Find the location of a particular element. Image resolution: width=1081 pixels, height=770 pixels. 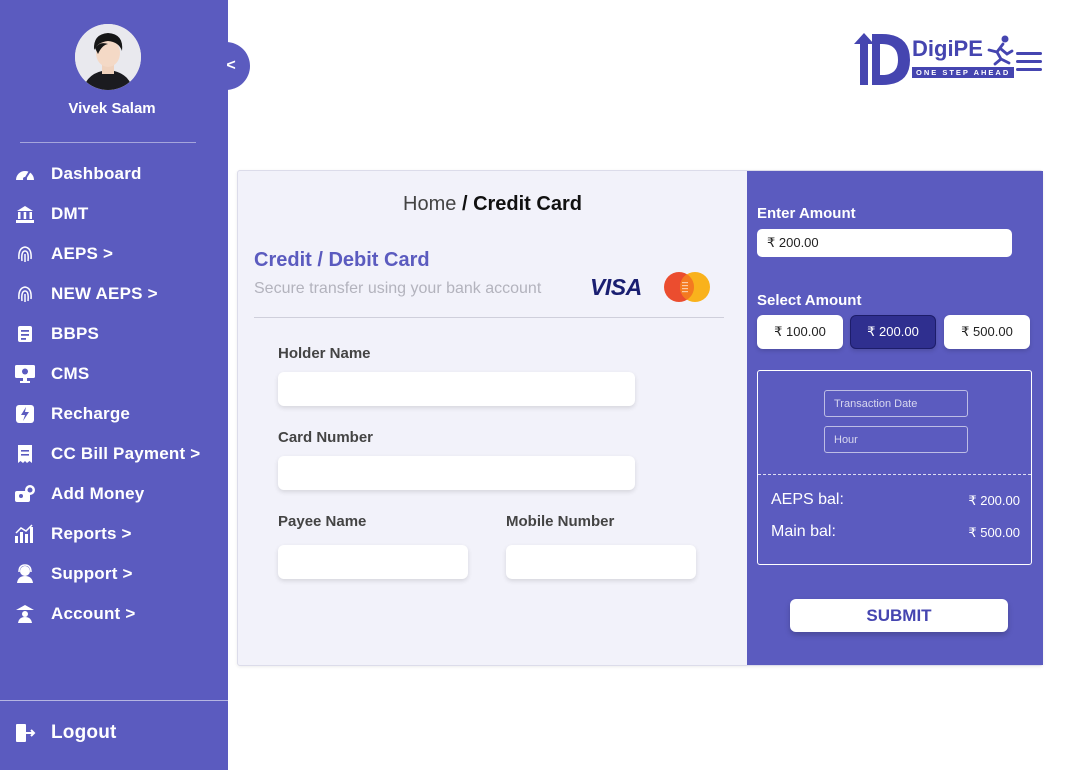

logo-tagline: ONE STEP AHEAD is located at coordinates (963, 72).